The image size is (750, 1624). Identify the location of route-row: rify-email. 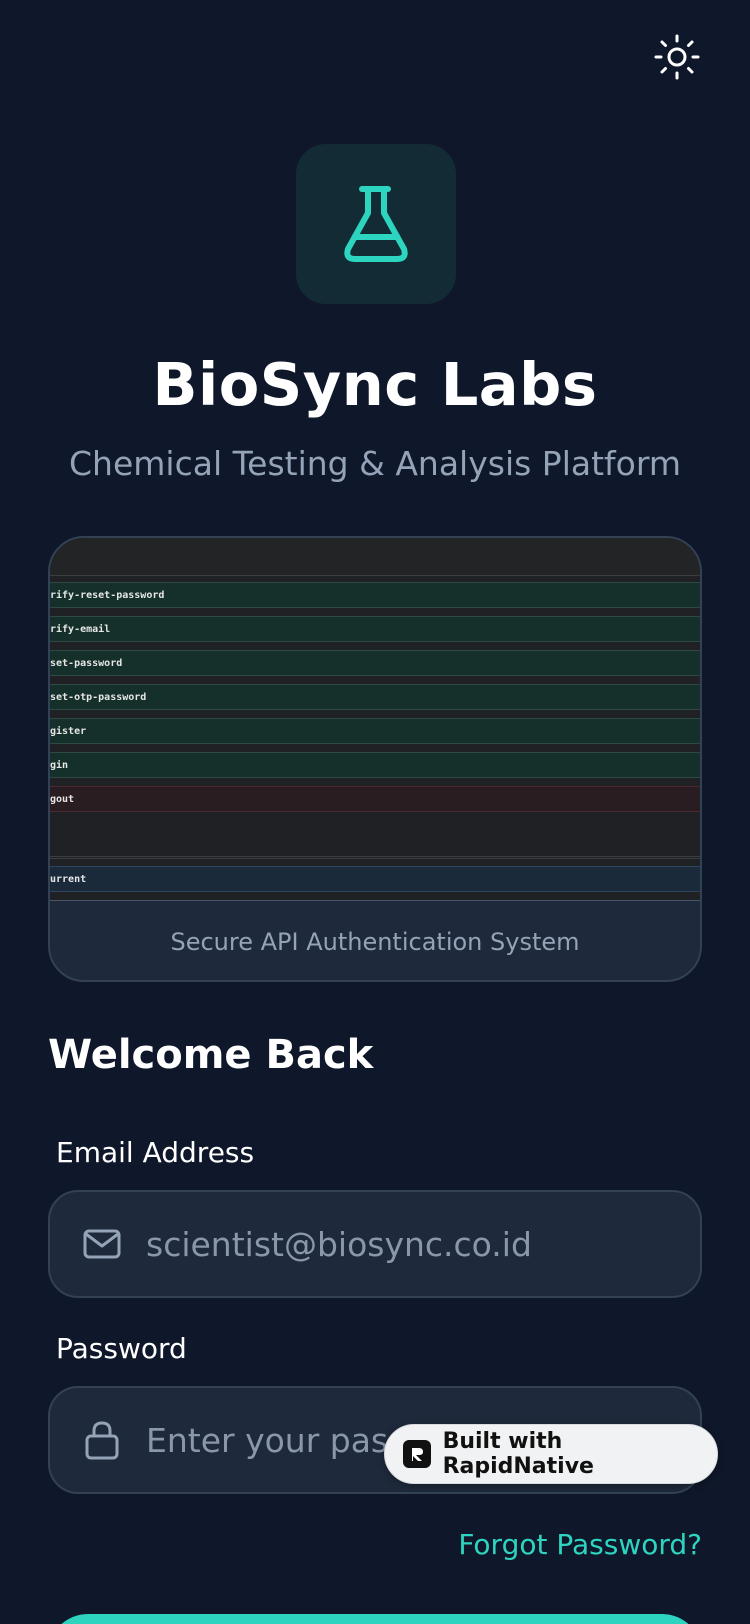
(375, 629).